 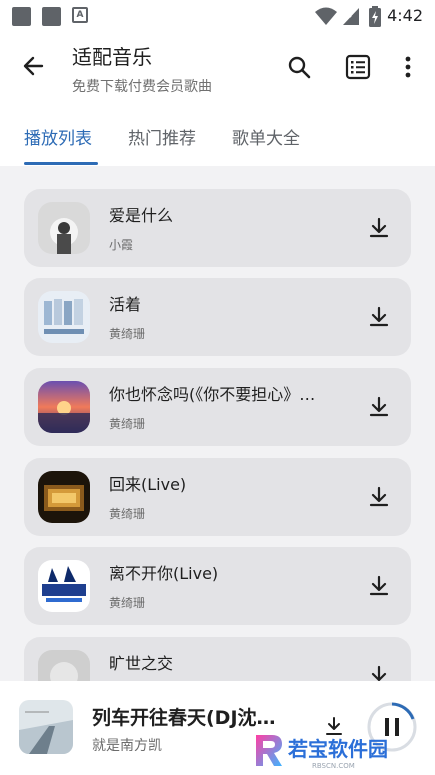 I want to click on app-header: 适配音乐 免费下载付费会员歌曲, so click(x=217, y=67).